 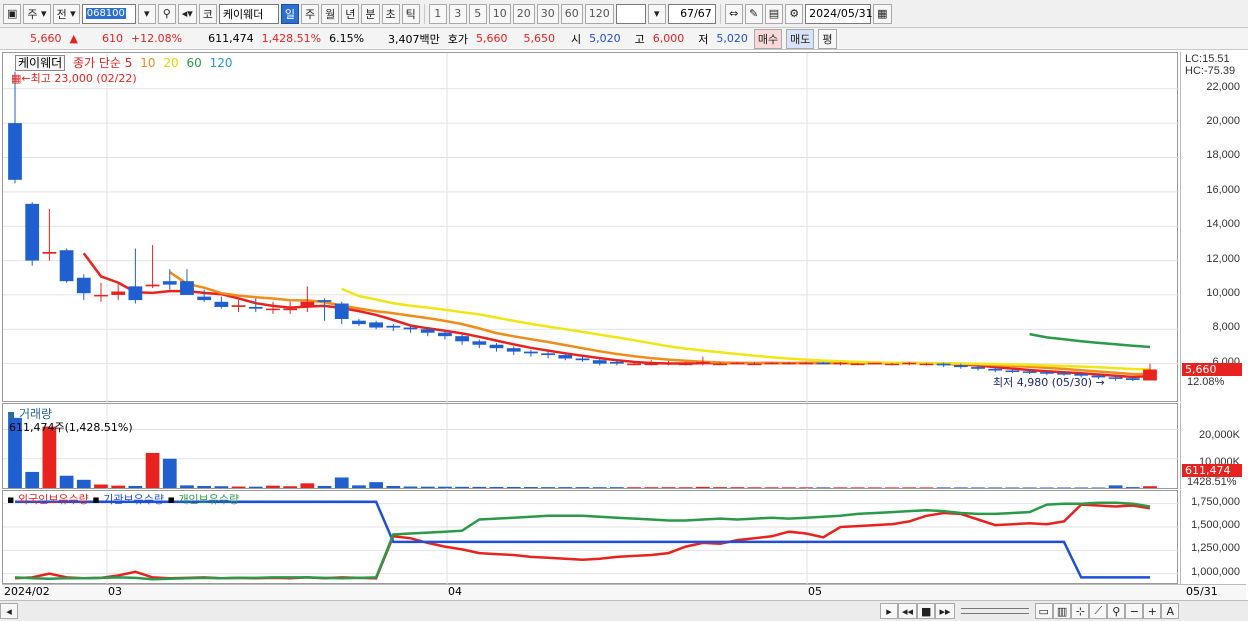 What do you see at coordinates (455, 591) in the screenshot?
I see `x-label-apr: 04` at bounding box center [455, 591].